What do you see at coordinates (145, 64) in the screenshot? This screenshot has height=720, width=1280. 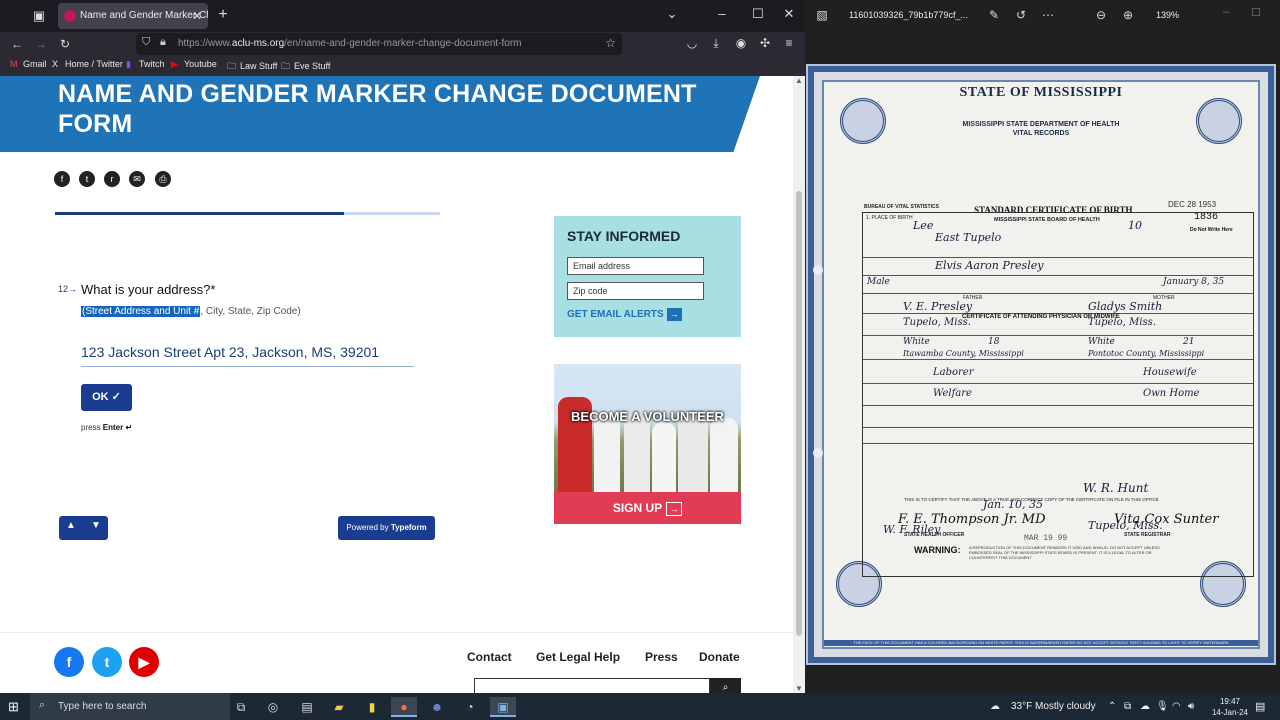 I see `bookmark-twitch: ▮ Twitch` at bounding box center [145, 64].